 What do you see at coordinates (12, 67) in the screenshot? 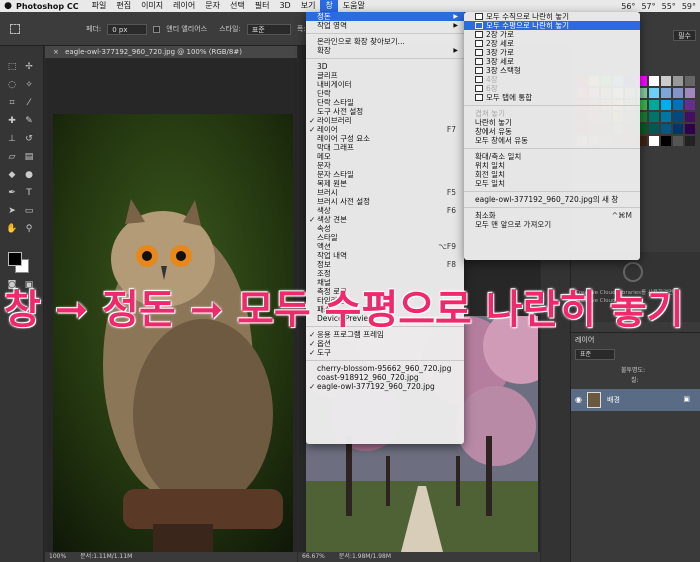
I see `marquee-icon: ⬚` at bounding box center [12, 67].